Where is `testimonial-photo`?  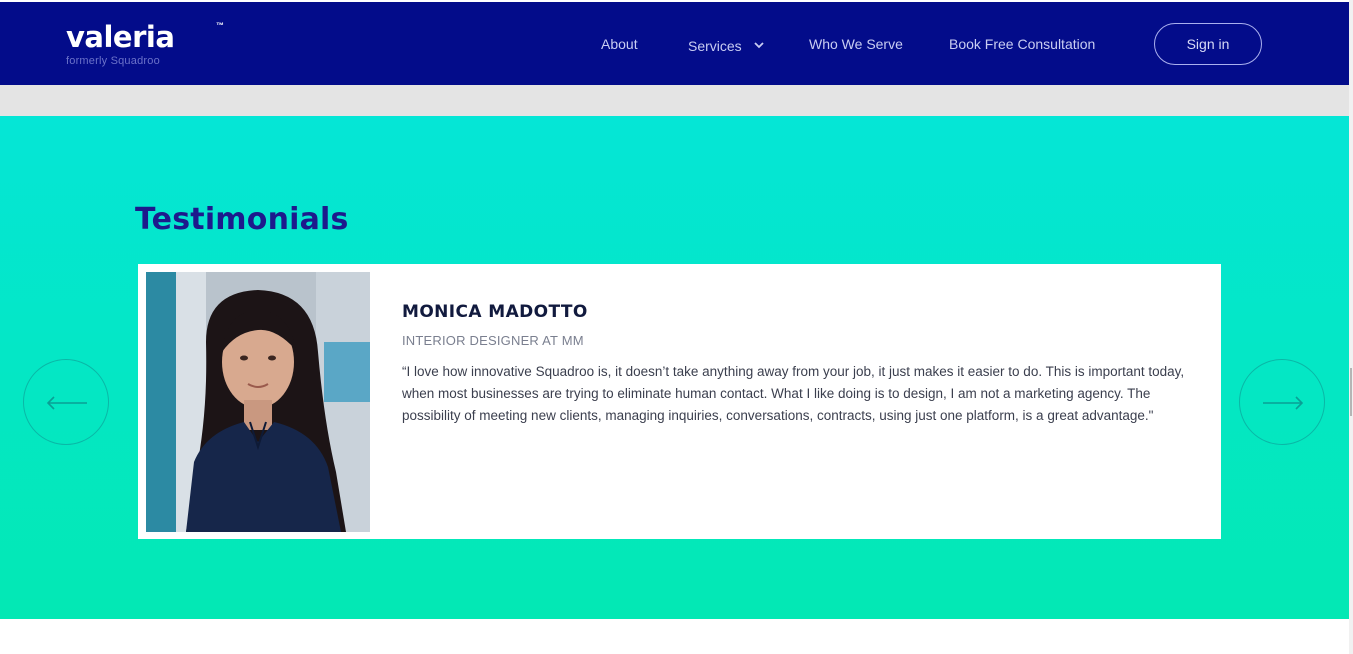
testimonial-photo is located at coordinates (258, 402).